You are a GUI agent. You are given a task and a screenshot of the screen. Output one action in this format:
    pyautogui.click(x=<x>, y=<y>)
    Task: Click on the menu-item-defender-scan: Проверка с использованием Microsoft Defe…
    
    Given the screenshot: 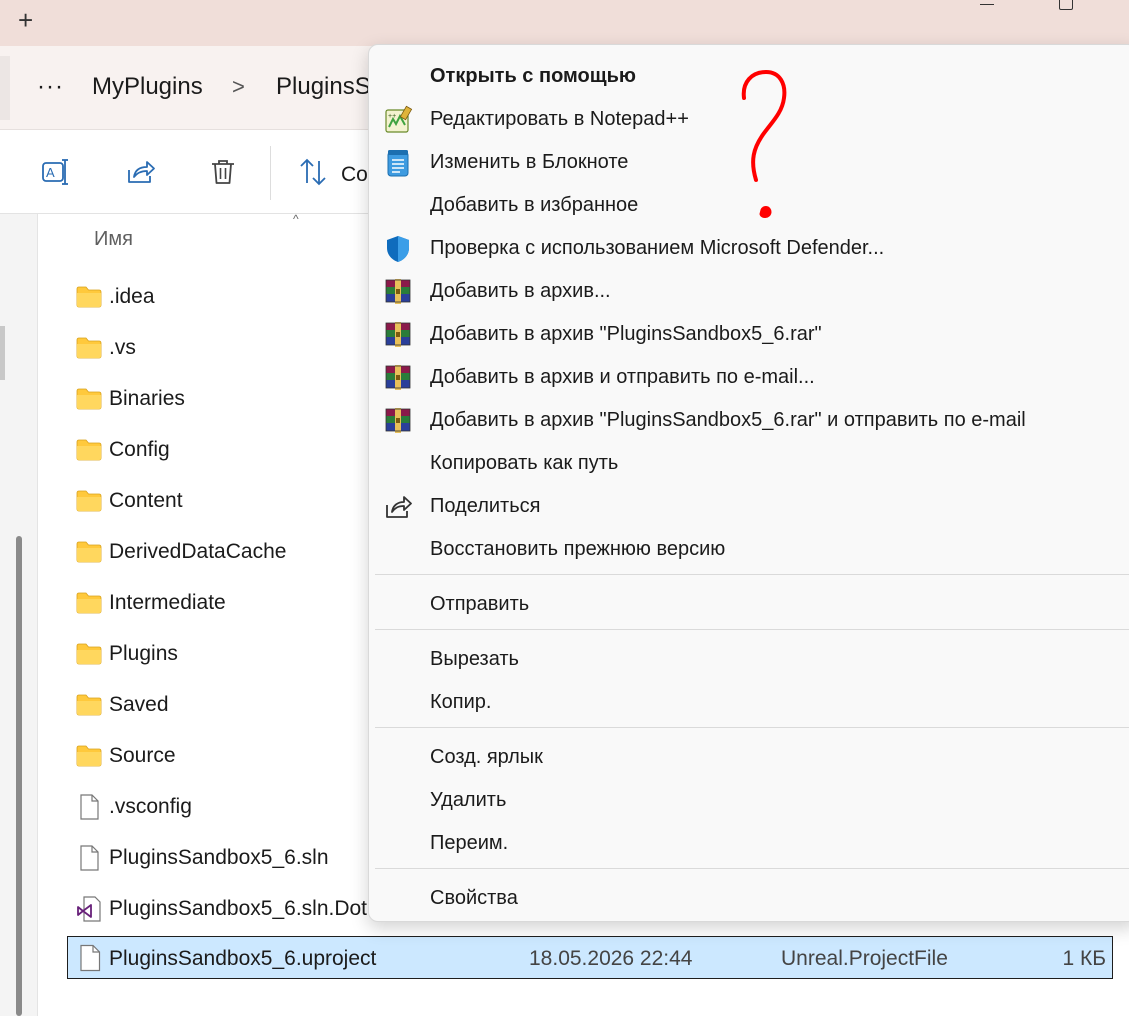 What is the action you would take?
    pyautogui.click(x=749, y=248)
    